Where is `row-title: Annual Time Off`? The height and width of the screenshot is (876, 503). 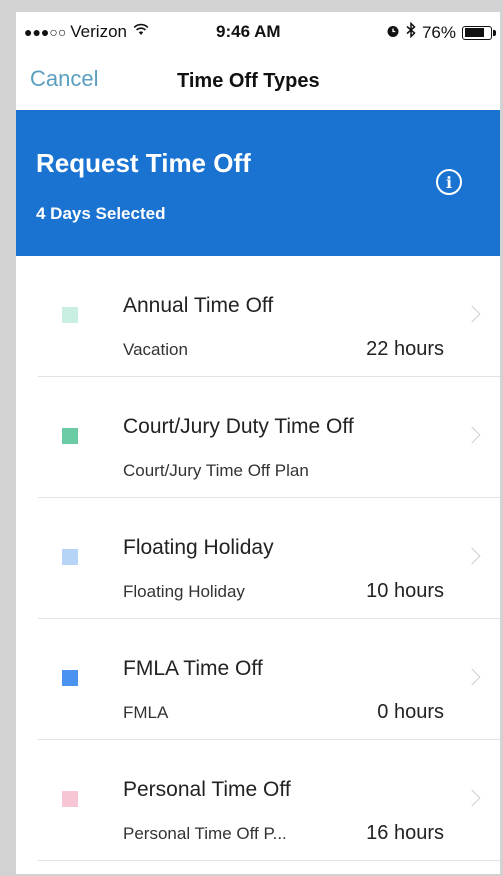
row-title: Annual Time Off is located at coordinates (198, 305).